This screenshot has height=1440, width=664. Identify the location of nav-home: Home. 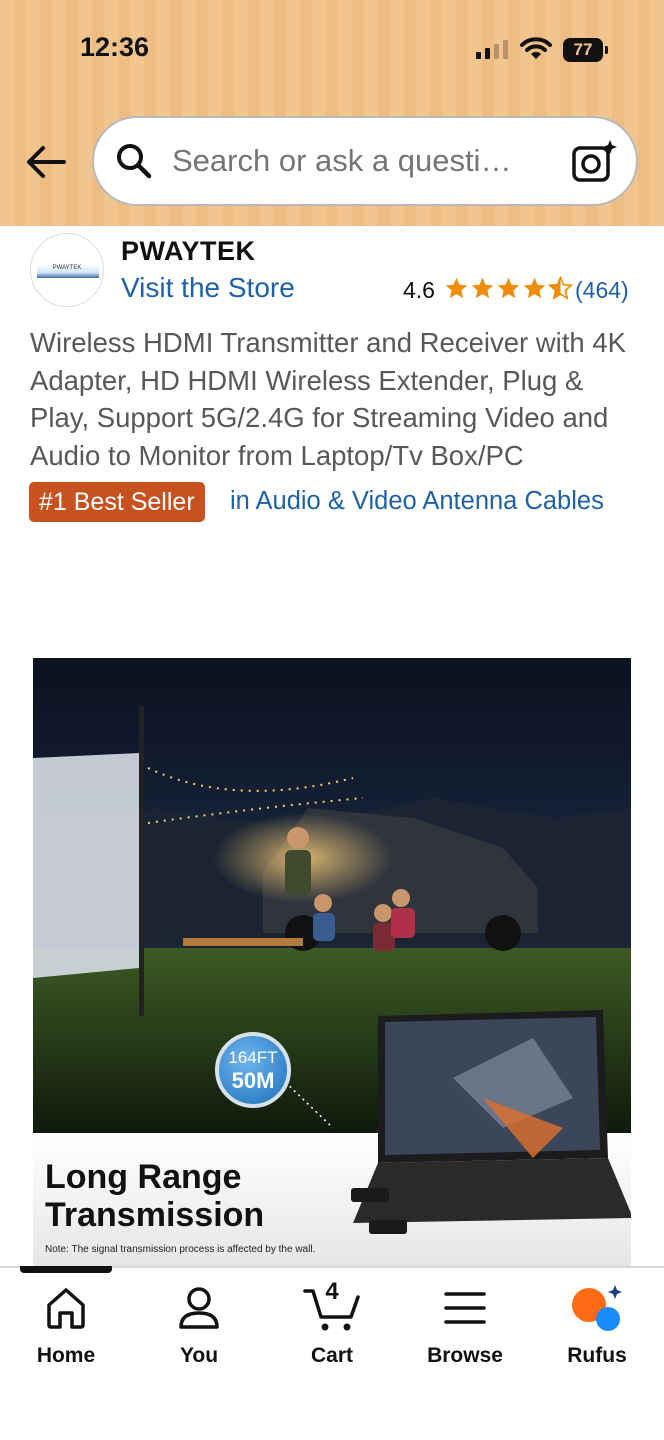
(66, 1325).